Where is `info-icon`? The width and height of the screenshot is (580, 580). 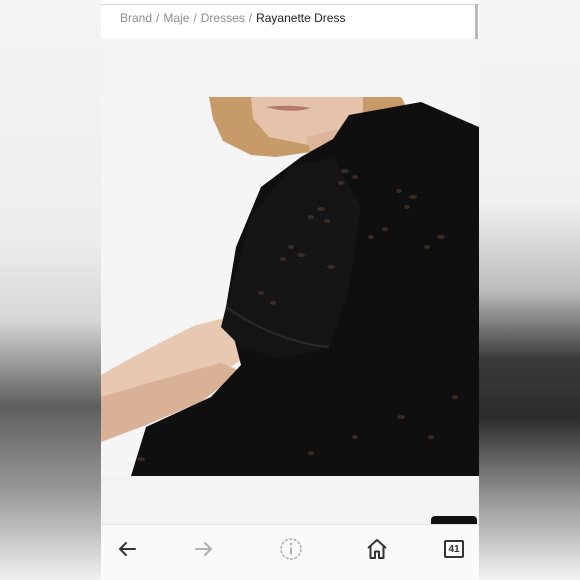 info-icon is located at coordinates (291, 549).